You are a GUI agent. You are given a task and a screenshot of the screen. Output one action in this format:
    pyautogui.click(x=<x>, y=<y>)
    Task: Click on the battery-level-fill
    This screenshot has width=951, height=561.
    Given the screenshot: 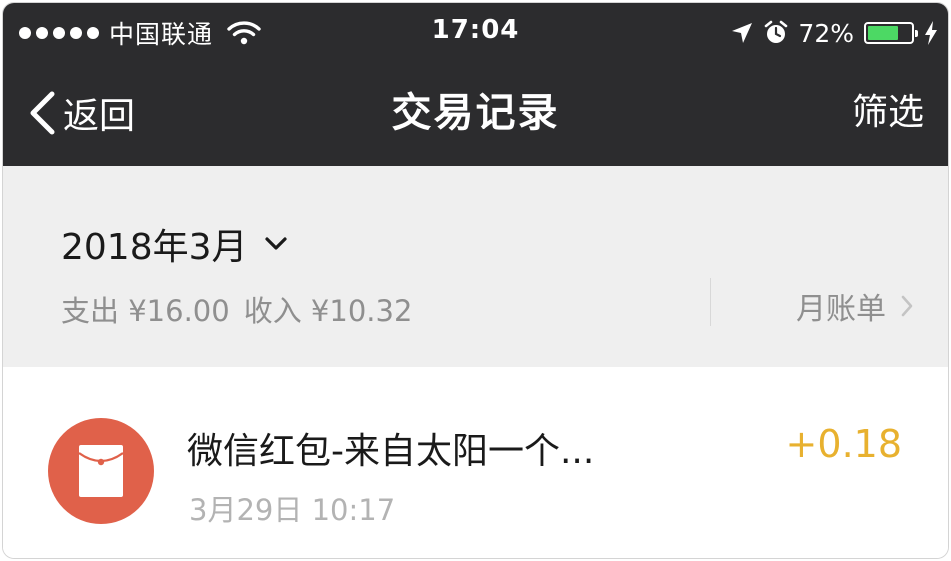 What is the action you would take?
    pyautogui.click(x=883, y=33)
    